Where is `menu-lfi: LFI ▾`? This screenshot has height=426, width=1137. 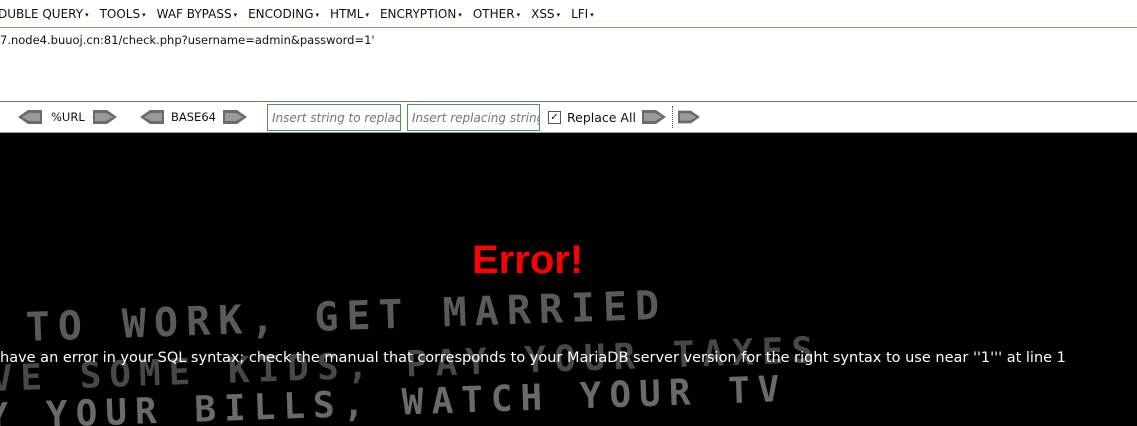
menu-lfi: LFI ▾ is located at coordinates (582, 14).